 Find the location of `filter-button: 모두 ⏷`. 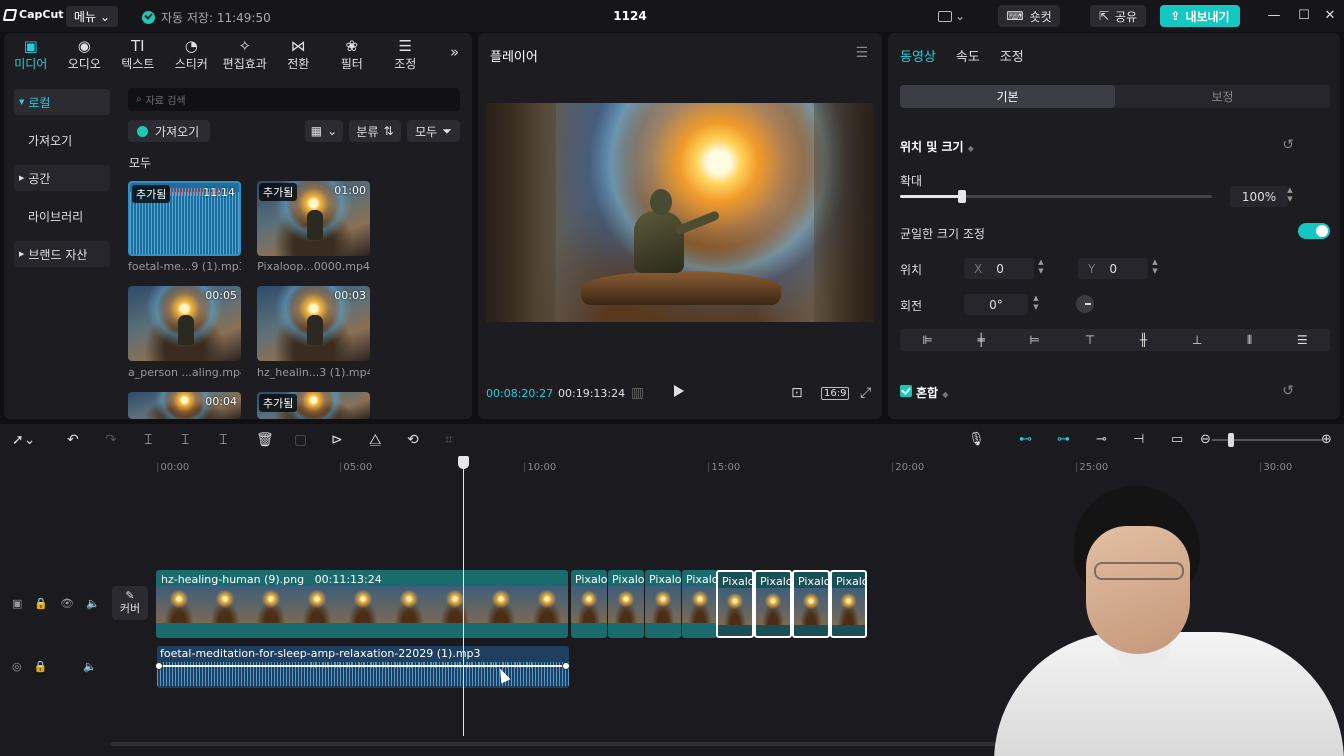

filter-button: 모두 ⏷ is located at coordinates (433, 131).